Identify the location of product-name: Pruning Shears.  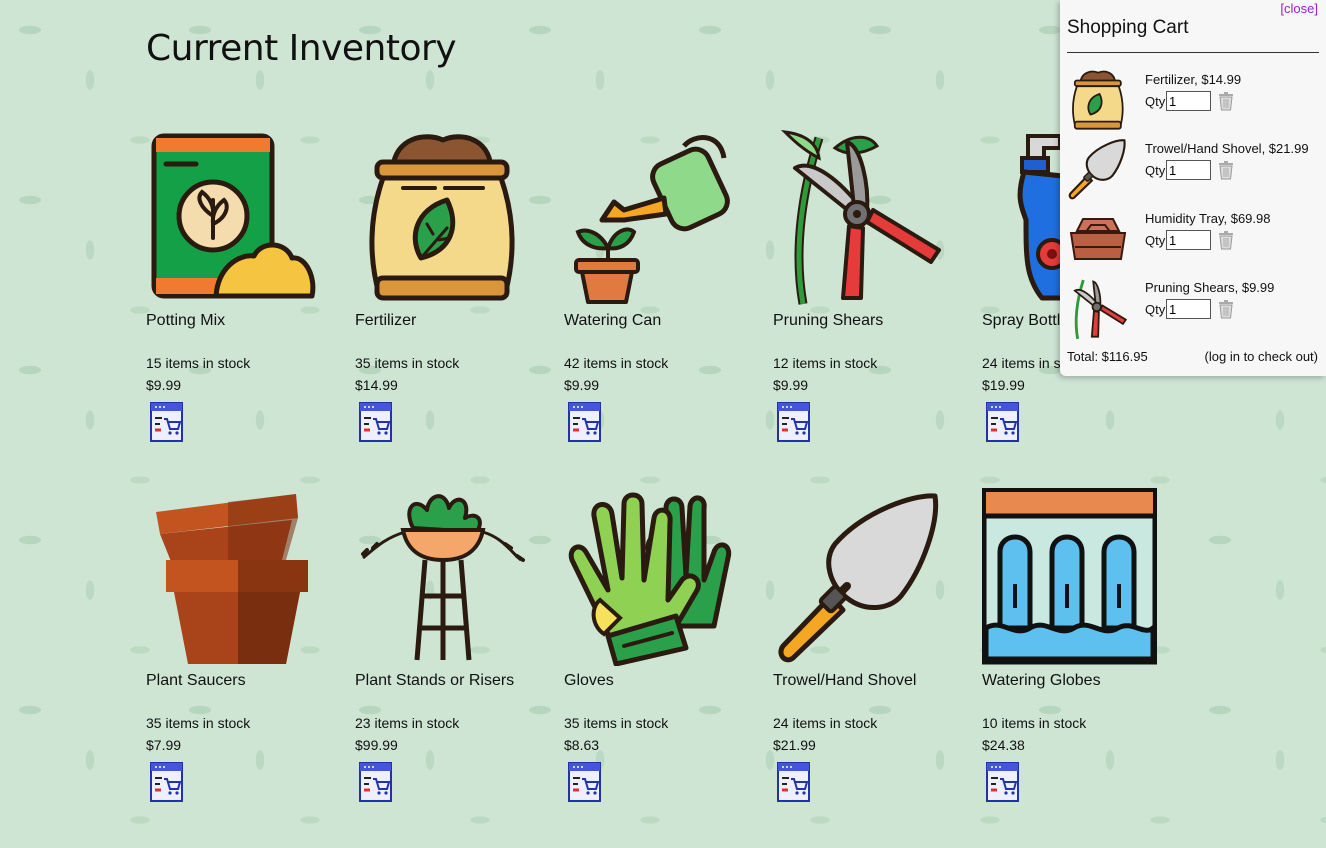
(828, 320).